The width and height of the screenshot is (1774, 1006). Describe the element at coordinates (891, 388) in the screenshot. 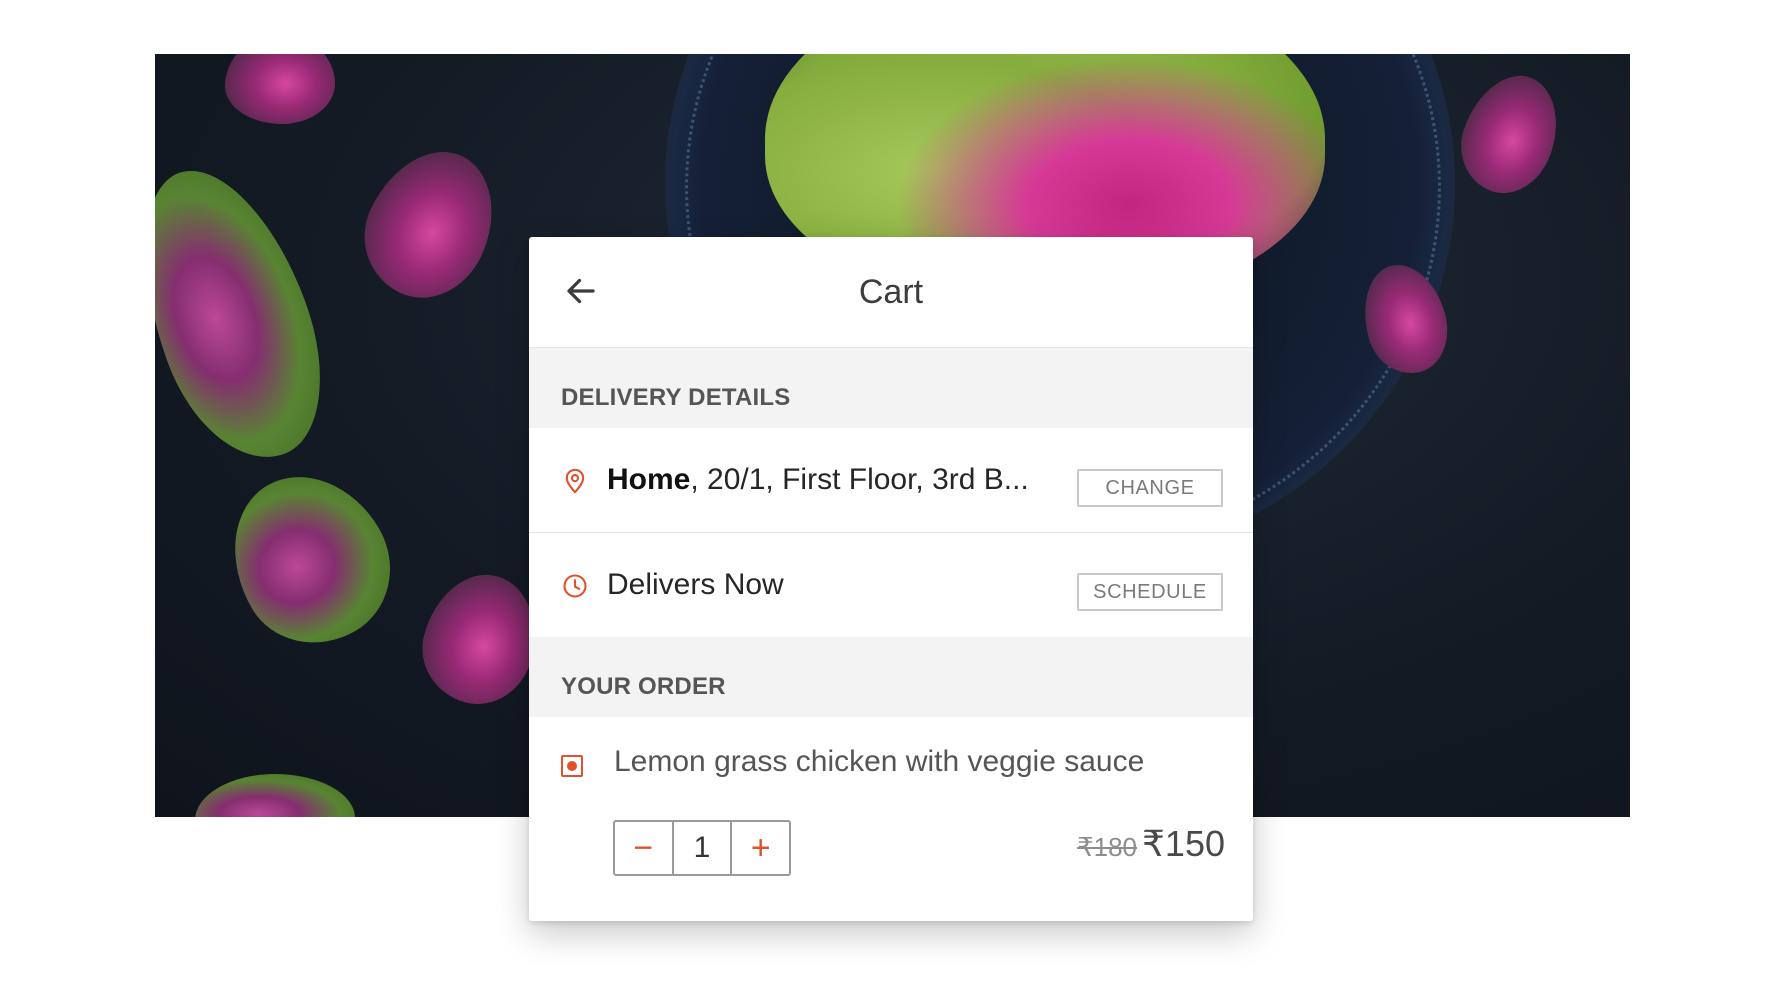

I see `delivery-details-header: DELIVERY DETAILS` at that location.